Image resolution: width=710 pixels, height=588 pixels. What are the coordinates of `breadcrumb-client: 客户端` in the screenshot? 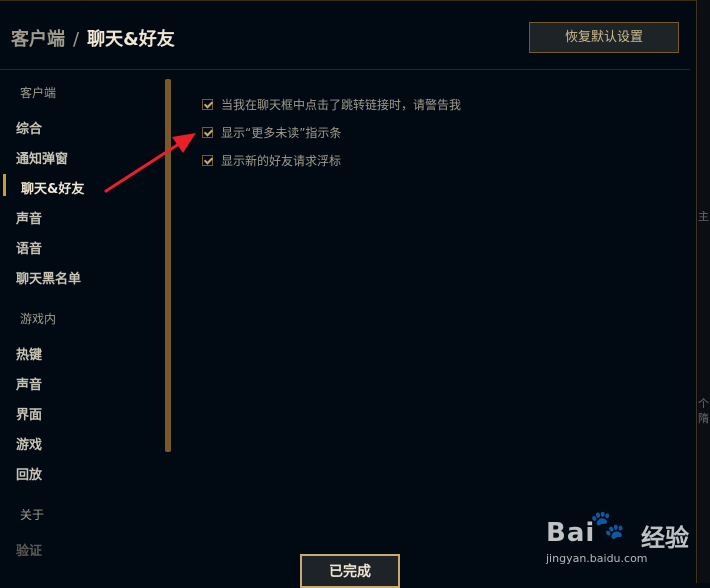 It's located at (38, 39).